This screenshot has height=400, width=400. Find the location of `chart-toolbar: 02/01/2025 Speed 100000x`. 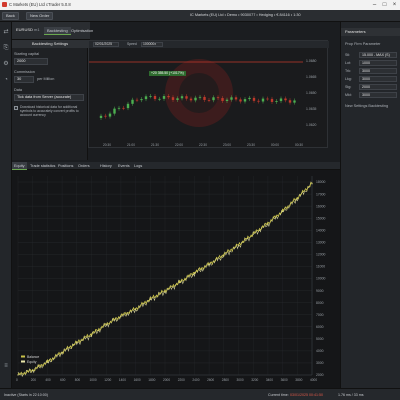

chart-toolbar: 02/01/2025 Speed 100000x is located at coordinates (209, 44).